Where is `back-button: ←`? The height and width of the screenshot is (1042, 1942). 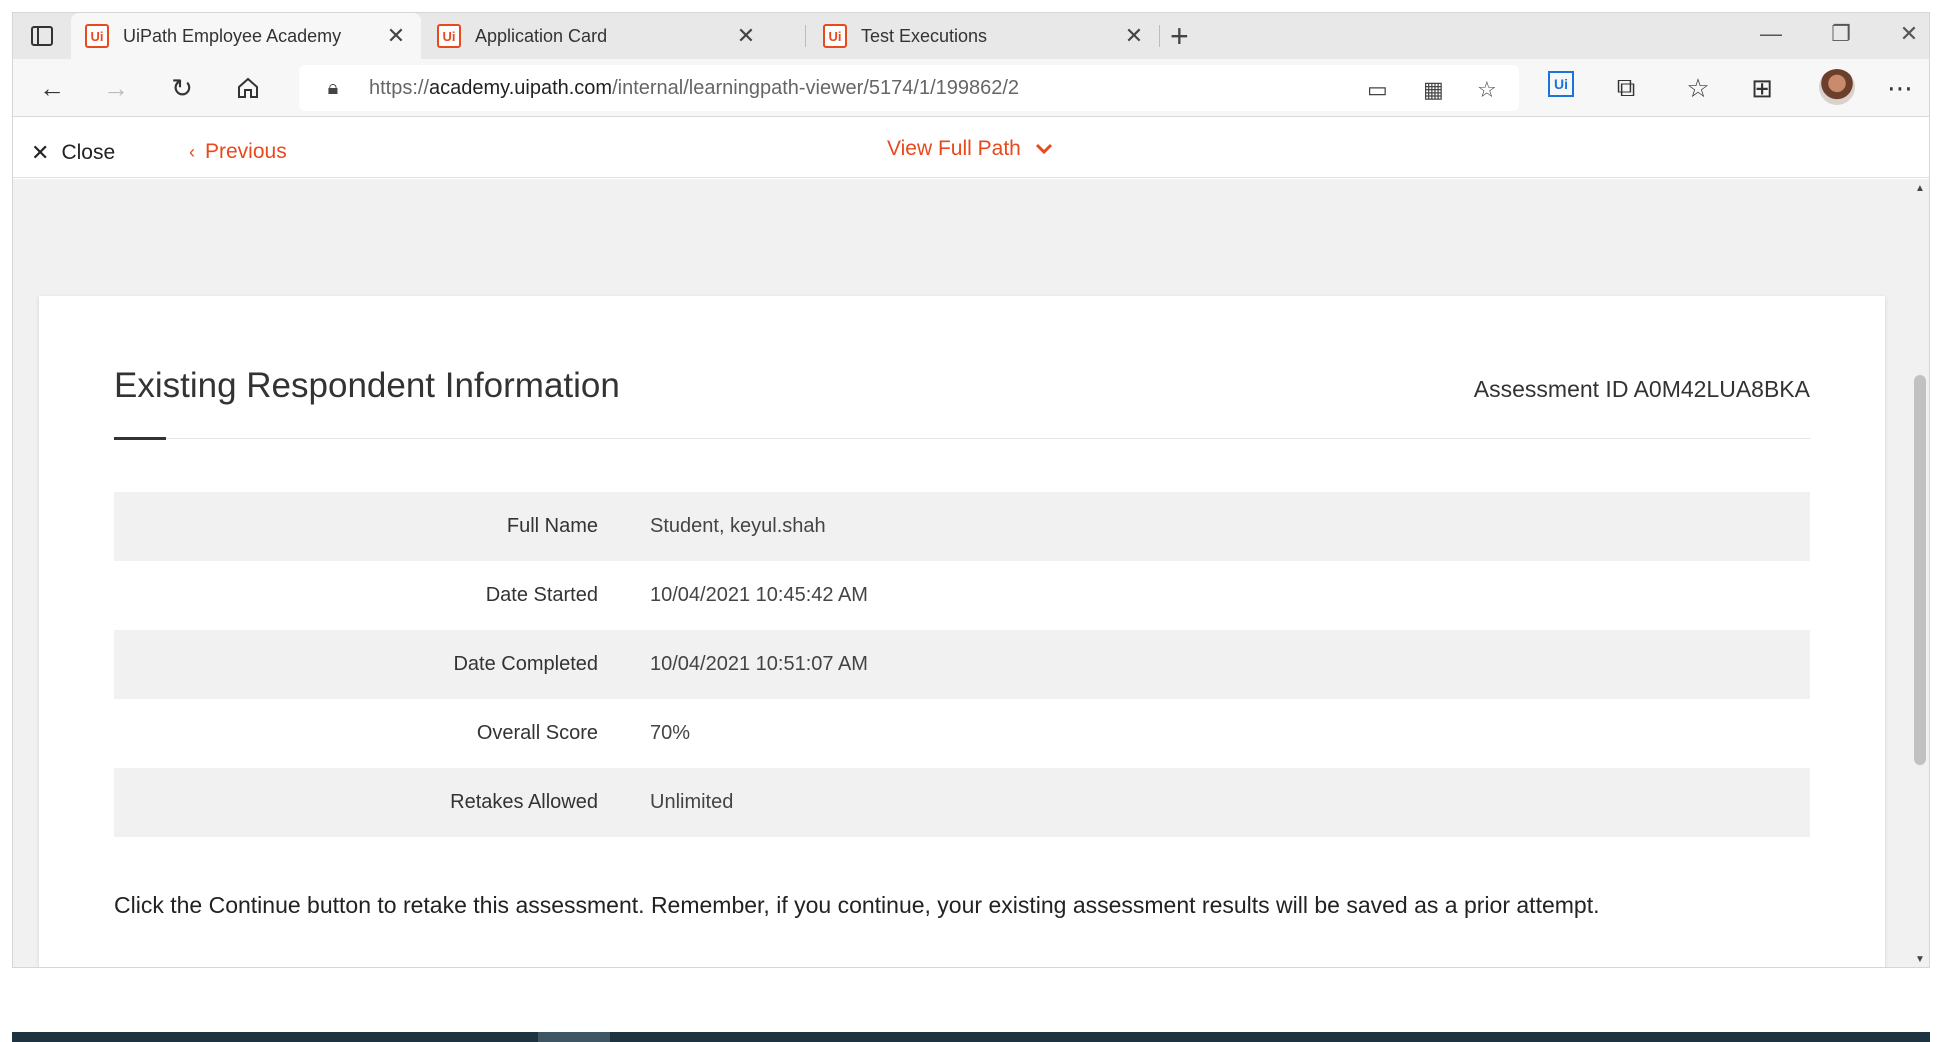
back-button: ← is located at coordinates (52, 88).